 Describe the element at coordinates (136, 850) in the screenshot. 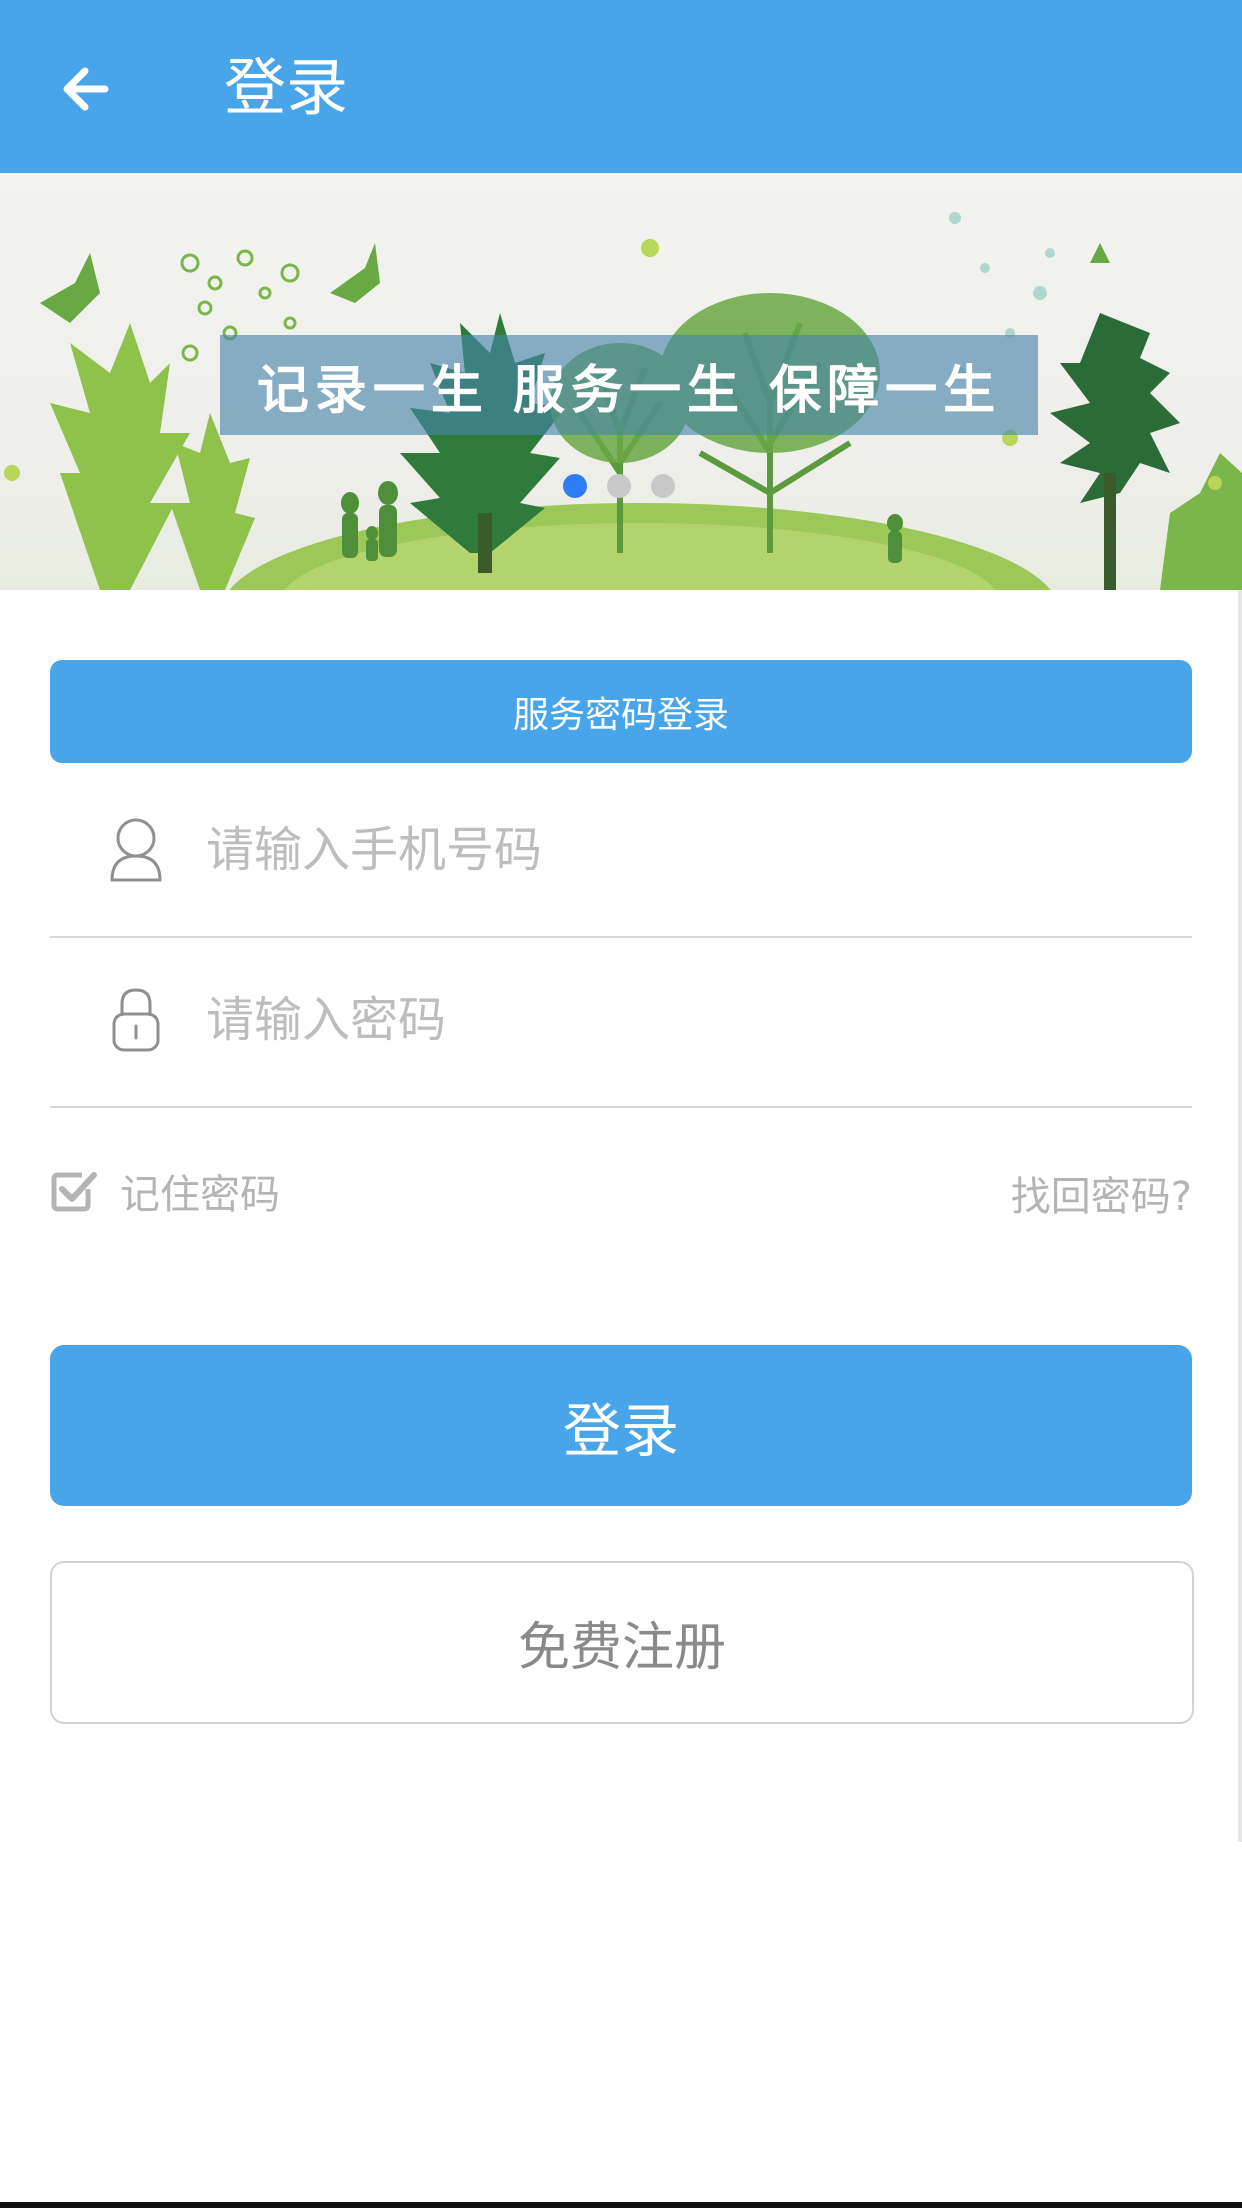

I see `user-icon` at that location.